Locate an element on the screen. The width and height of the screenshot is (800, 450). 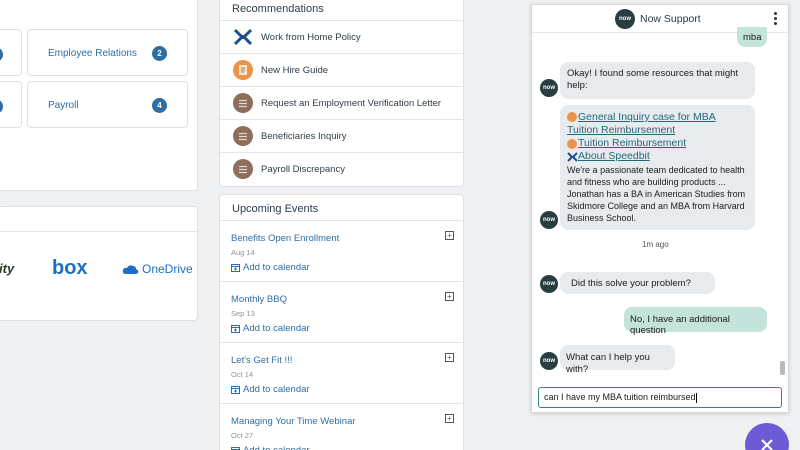
user-message-text: mba is located at coordinates (752, 37).